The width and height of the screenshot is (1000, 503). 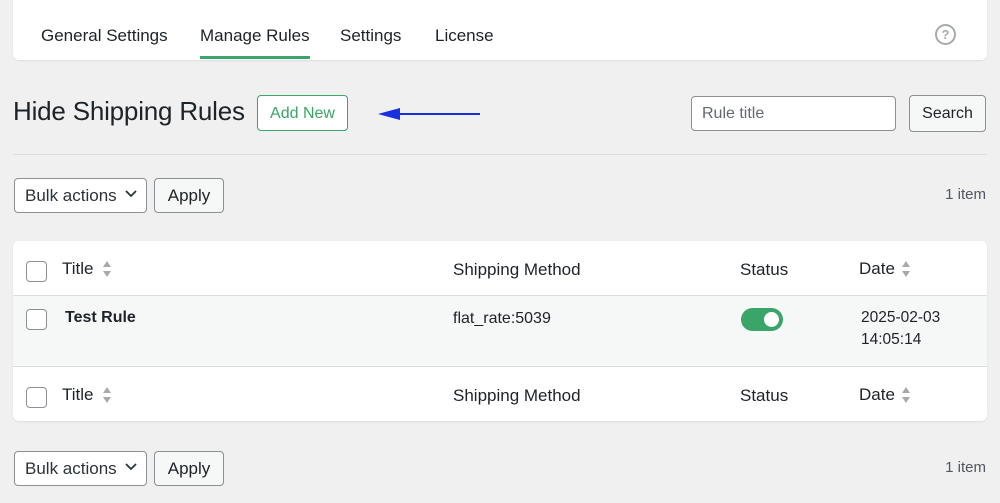 I want to click on apply-button-top: Apply, so click(x=189, y=195).